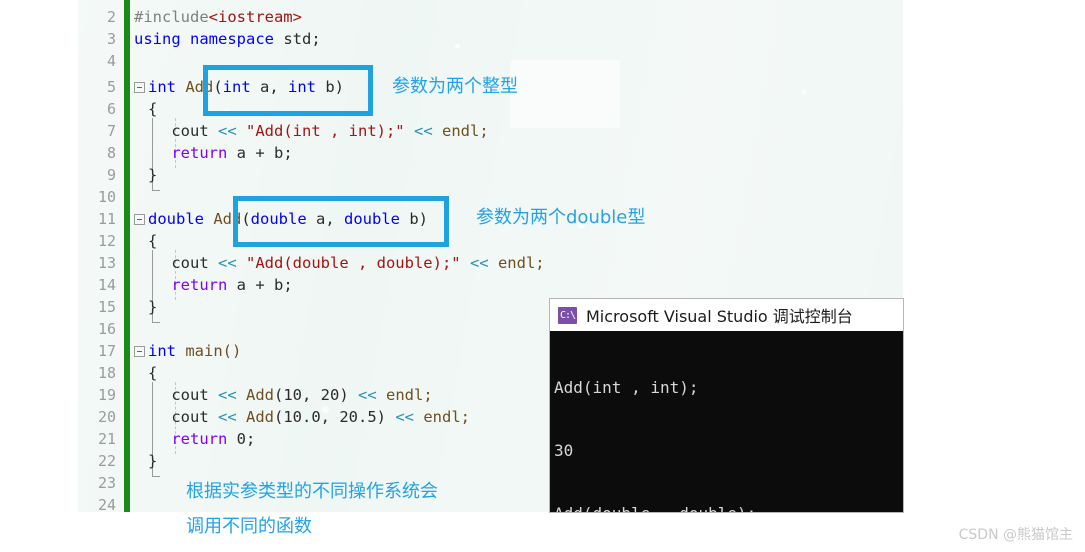 This screenshot has height=552, width=1085. What do you see at coordinates (162, 87) in the screenshot?
I see `keyword-int: int` at bounding box center [162, 87].